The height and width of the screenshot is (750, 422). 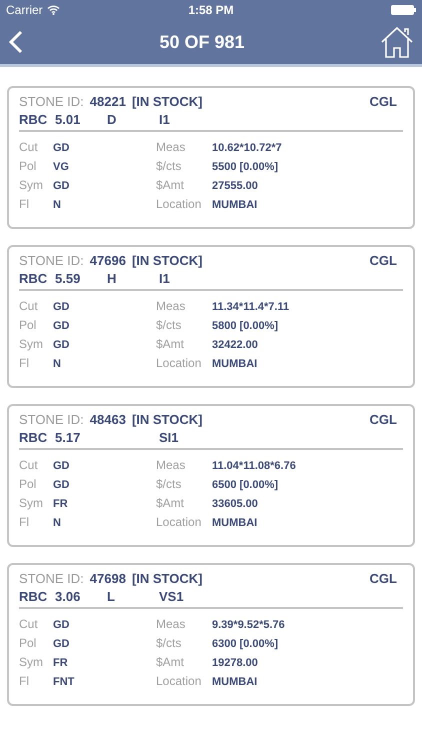 I want to click on field-value: 33605.00, so click(x=235, y=504).